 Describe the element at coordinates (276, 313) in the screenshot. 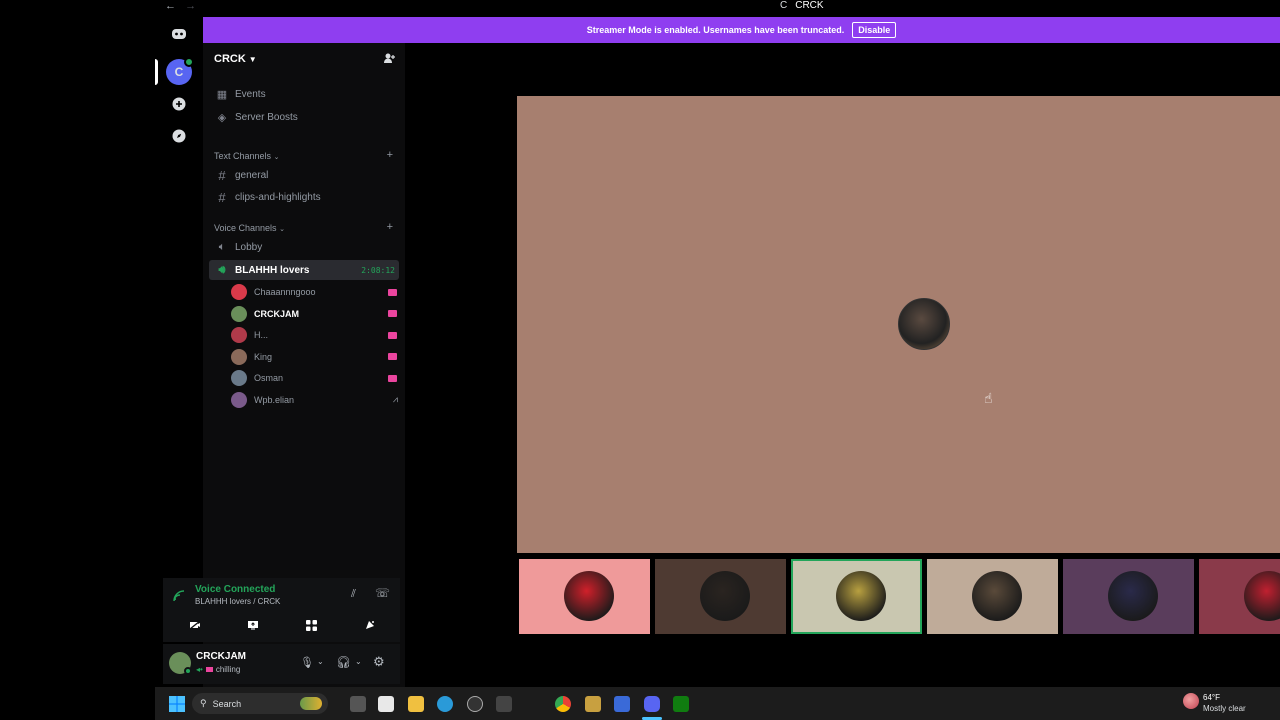

I see `member-name: CRCKJAM` at that location.